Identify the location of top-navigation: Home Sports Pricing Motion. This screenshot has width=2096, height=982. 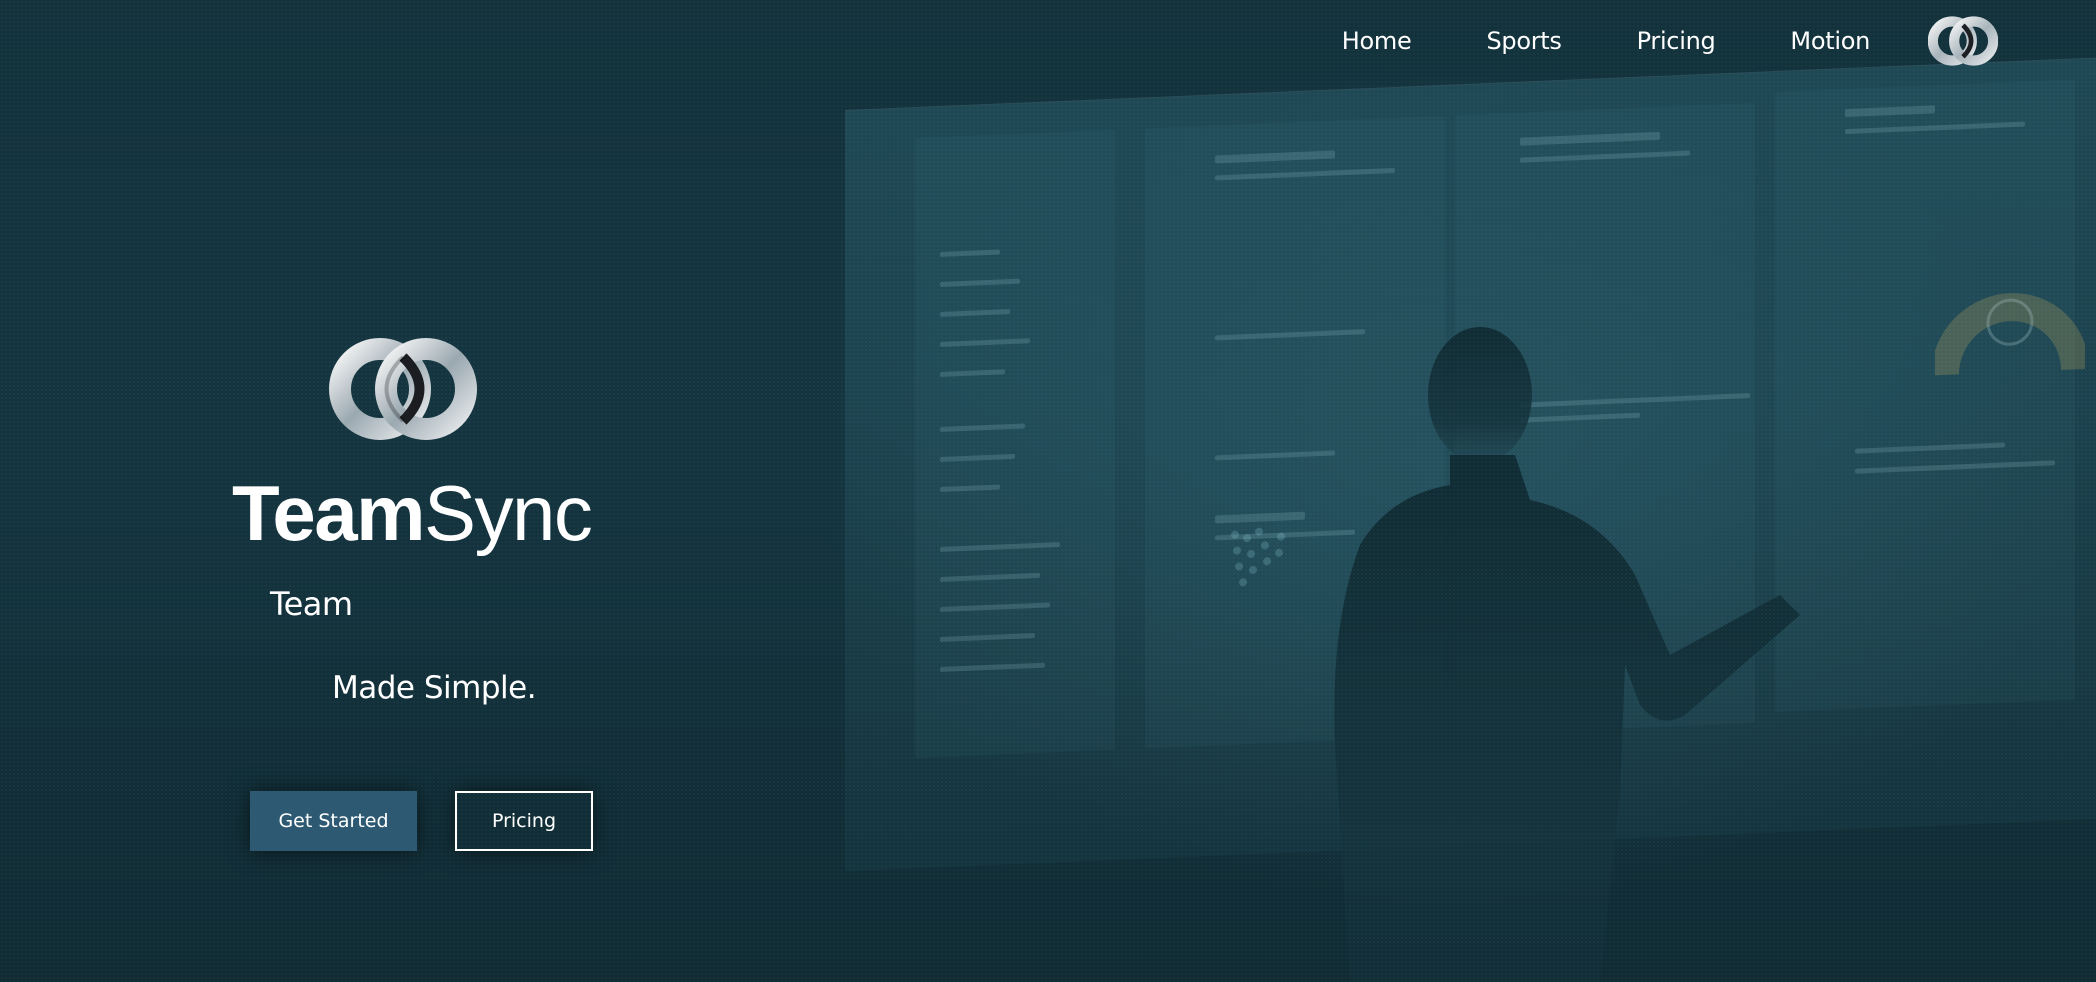
(1632, 41).